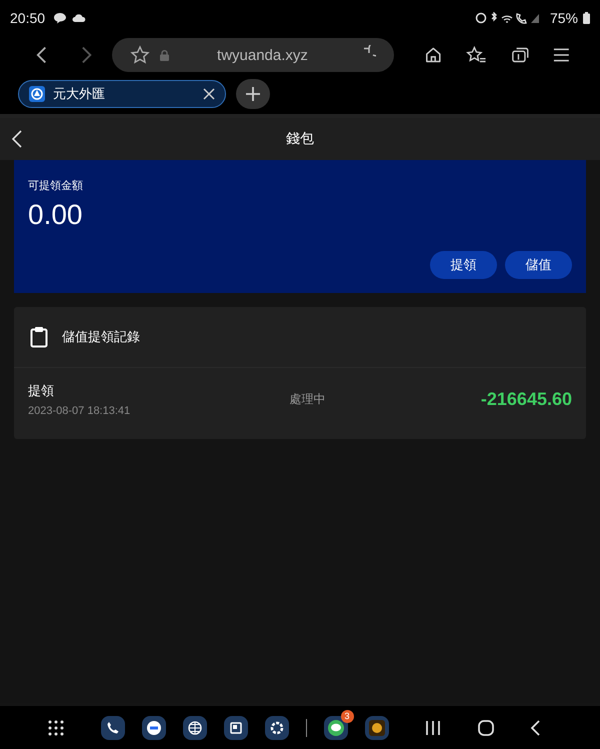 The image size is (600, 749). Describe the element at coordinates (37, 94) in the screenshot. I see `site-logo-icon` at that location.